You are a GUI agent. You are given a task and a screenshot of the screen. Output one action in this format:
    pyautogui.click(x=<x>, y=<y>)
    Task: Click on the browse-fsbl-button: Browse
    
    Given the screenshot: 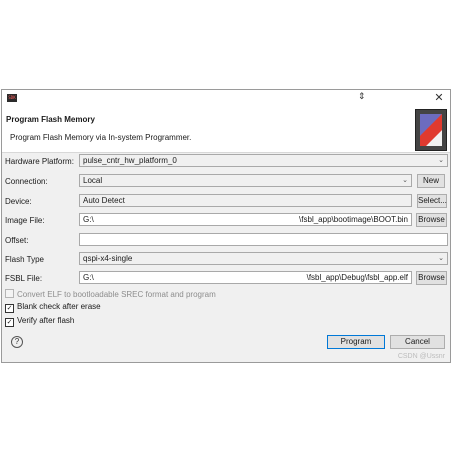 What is the action you would take?
    pyautogui.click(x=431, y=278)
    